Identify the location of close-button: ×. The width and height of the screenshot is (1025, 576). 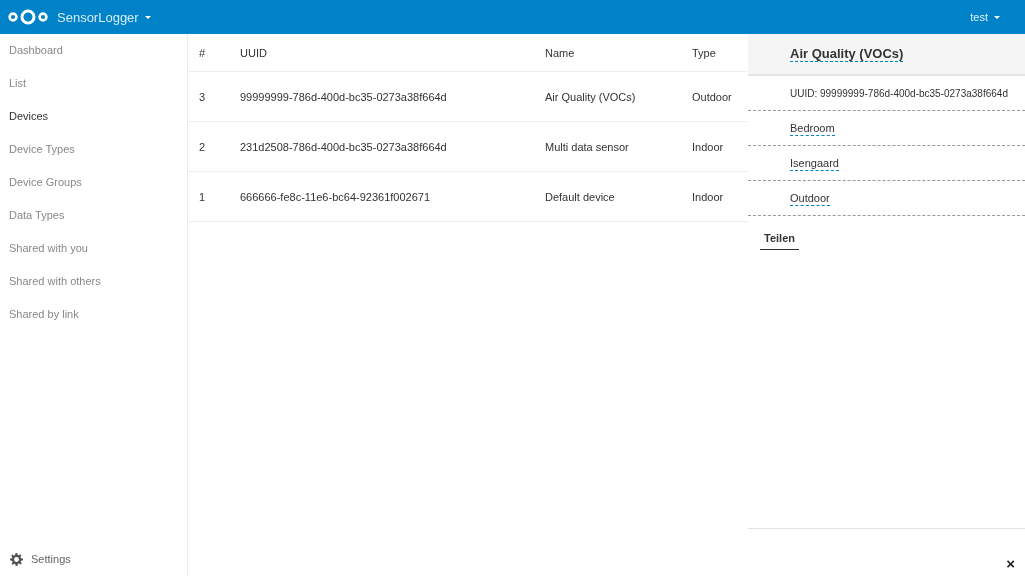
(1010, 565).